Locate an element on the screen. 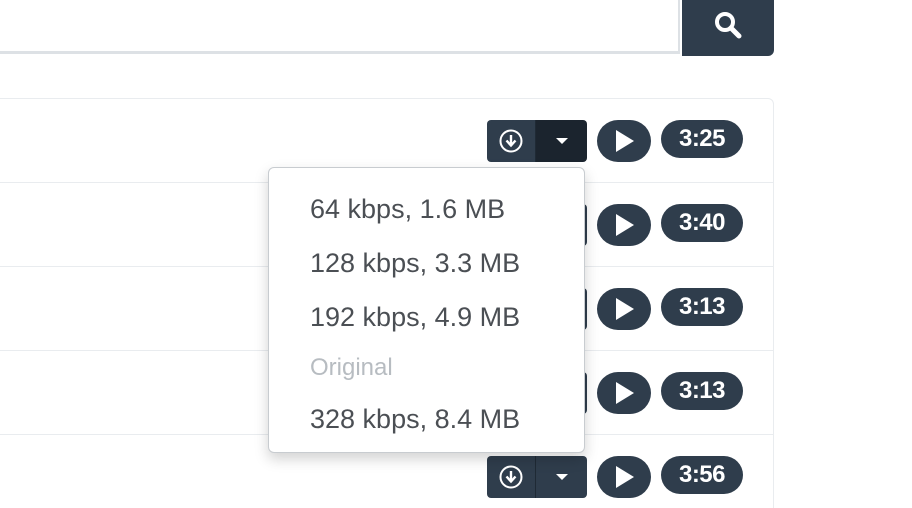 Image resolution: width=912 pixels, height=508 pixels. menu-item-328kbps: 328 kbps, 8.4 MB is located at coordinates (426, 419).